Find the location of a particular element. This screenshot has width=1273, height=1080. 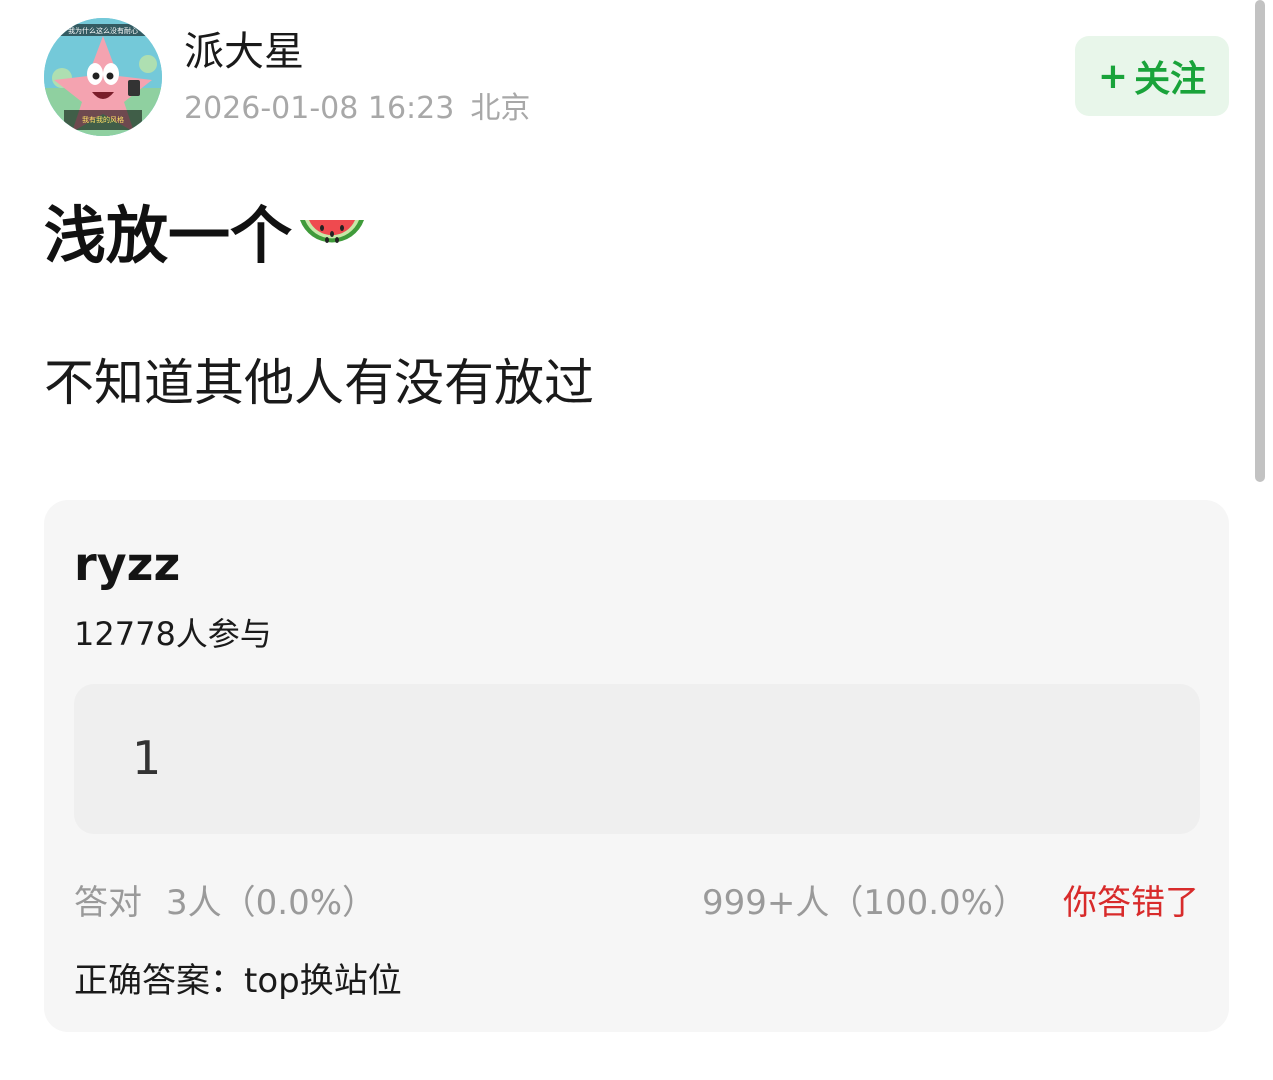

patrick-star-avatar-icon: 我为什么这么没有耐心 我有我的风格 is located at coordinates (103, 77).